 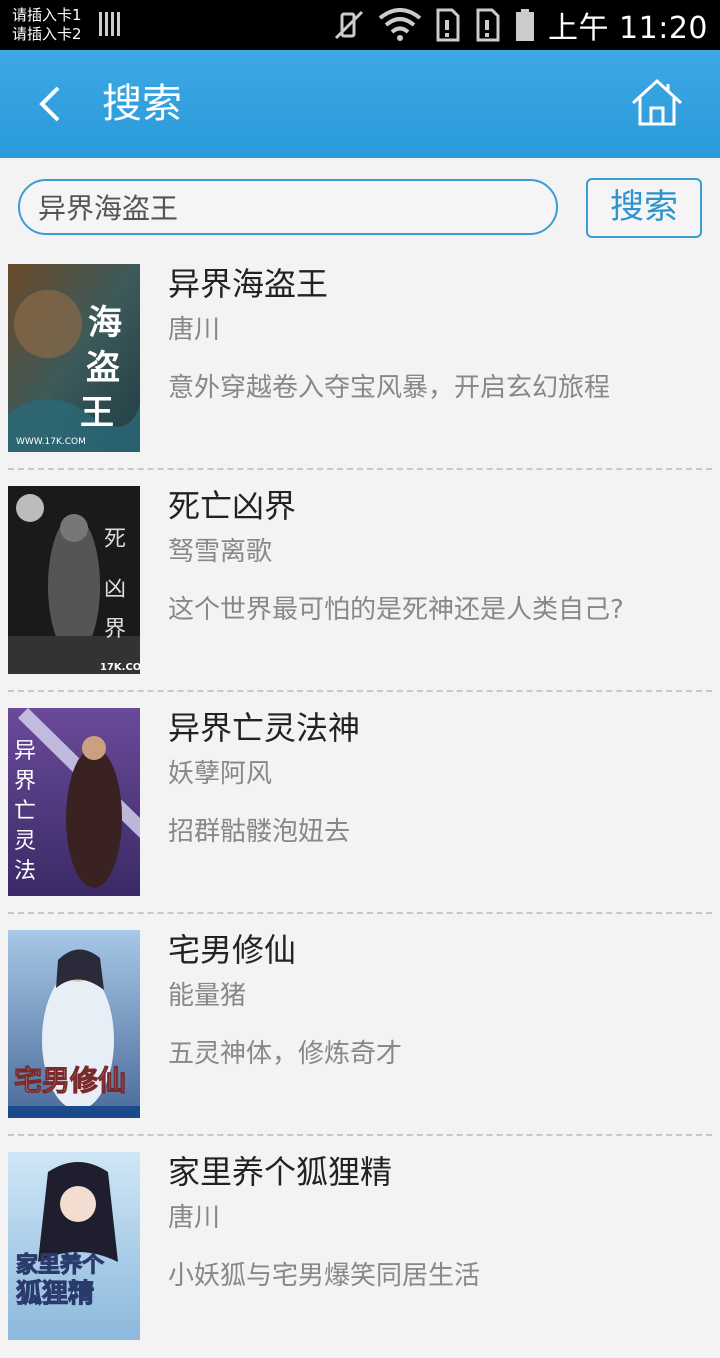 What do you see at coordinates (25, 751) in the screenshot?
I see `svg-text: 异` at bounding box center [25, 751].